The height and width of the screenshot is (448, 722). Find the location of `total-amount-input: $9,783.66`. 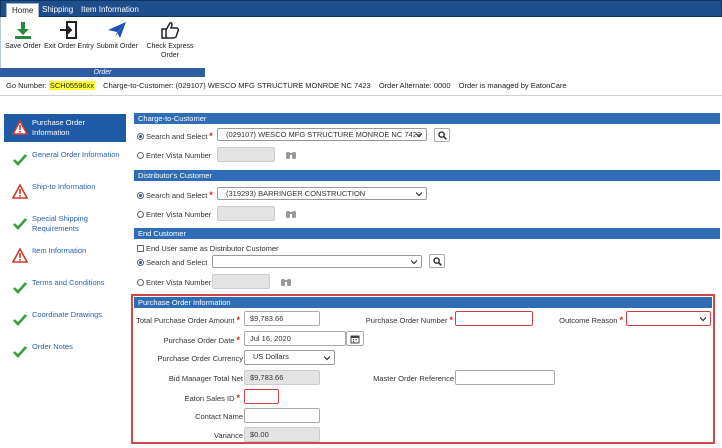

total-amount-input: $9,783.66 is located at coordinates (282, 318).